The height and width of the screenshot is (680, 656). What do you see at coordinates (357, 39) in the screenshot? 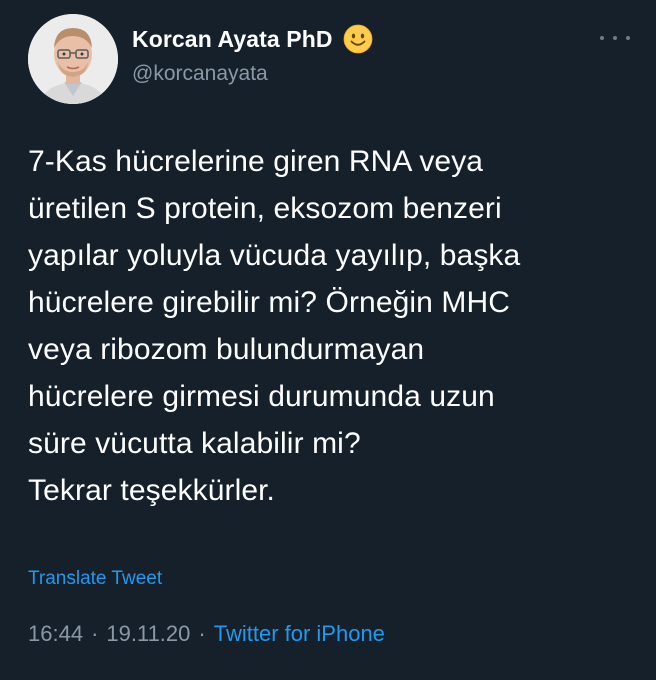
I see `smiling-face-emoji-icon` at bounding box center [357, 39].